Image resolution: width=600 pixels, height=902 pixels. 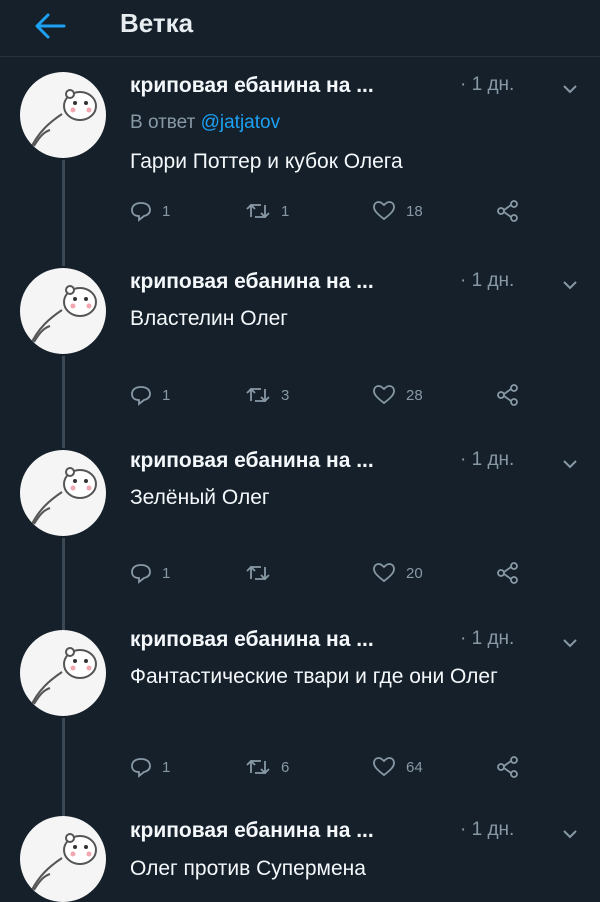 What do you see at coordinates (314, 676) in the screenshot?
I see `tweet-text: Фантастические твари и где они Олег` at bounding box center [314, 676].